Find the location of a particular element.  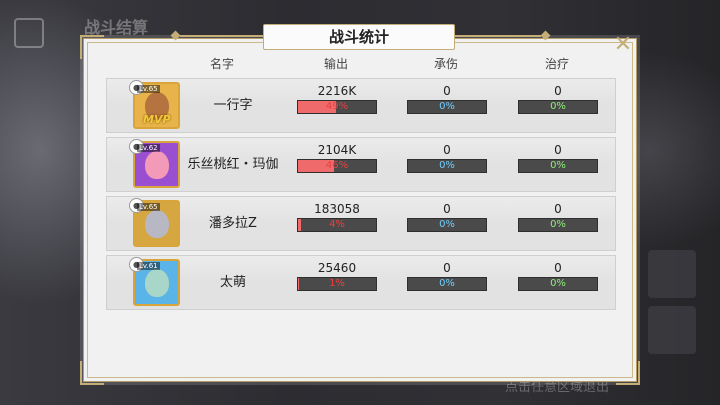

damage-percent: 46% is located at coordinates (337, 165).